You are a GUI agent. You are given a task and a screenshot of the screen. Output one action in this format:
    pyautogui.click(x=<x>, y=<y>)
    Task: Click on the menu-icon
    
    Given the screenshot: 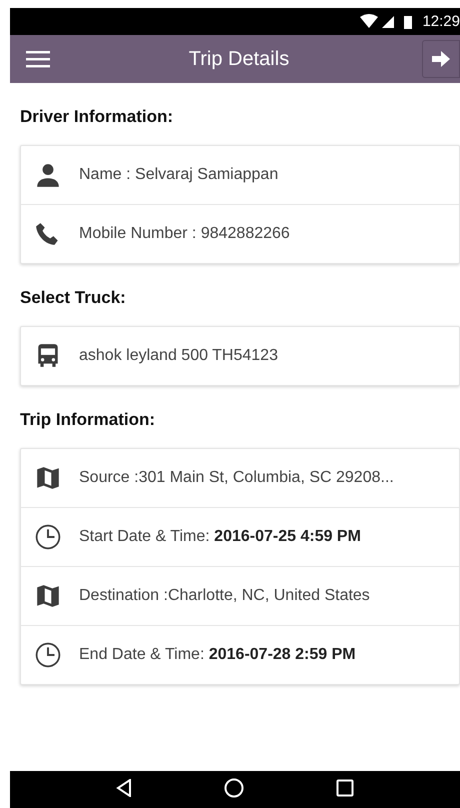 What is the action you would take?
    pyautogui.click(x=38, y=59)
    